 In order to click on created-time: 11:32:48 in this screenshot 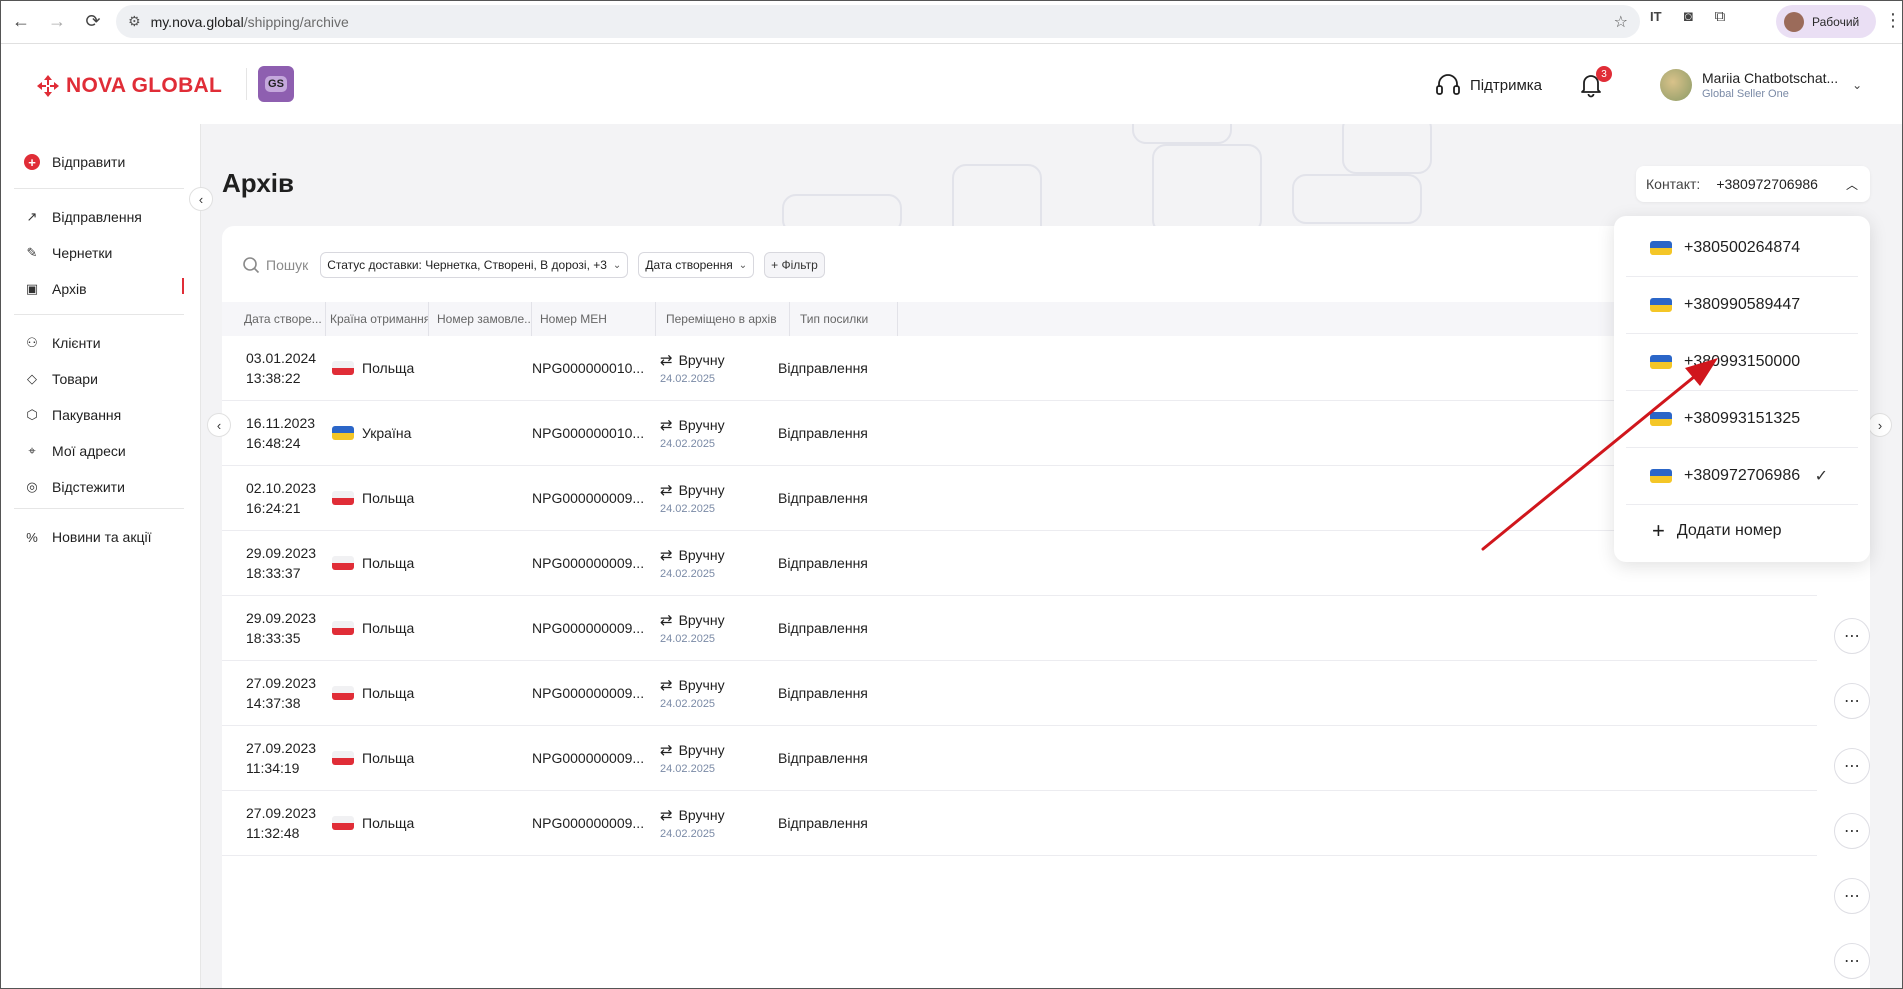, I will do `click(273, 833)`.